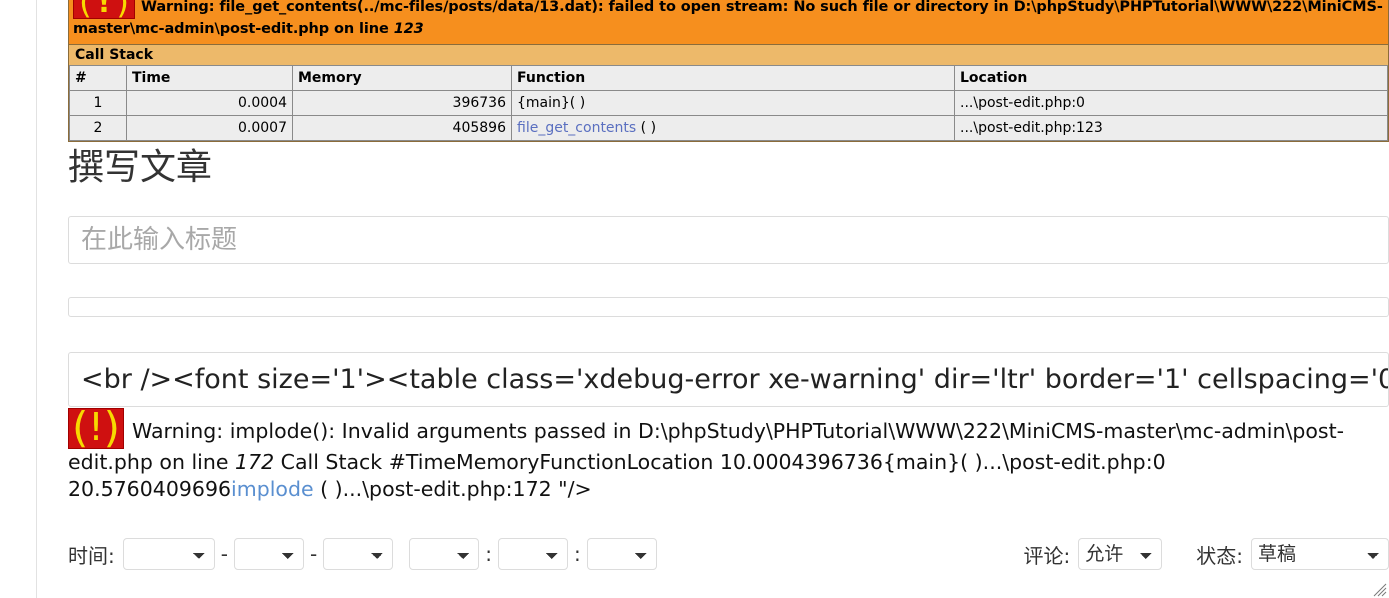  Describe the element at coordinates (358, 554) in the screenshot. I see `day-select` at that location.